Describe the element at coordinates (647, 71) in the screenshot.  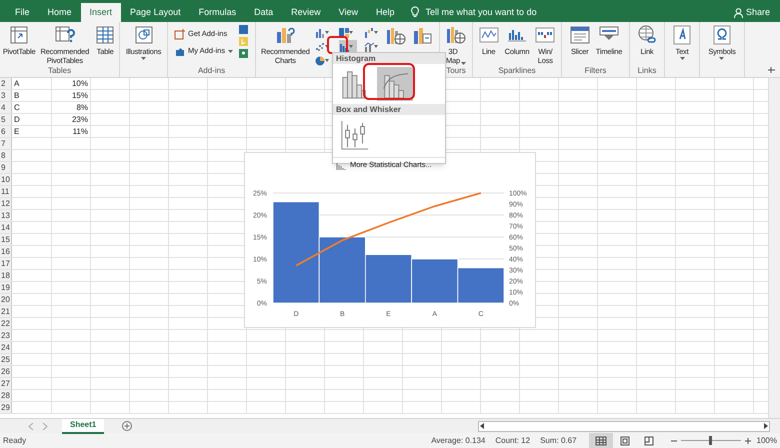
I see `group-label: Links` at that location.